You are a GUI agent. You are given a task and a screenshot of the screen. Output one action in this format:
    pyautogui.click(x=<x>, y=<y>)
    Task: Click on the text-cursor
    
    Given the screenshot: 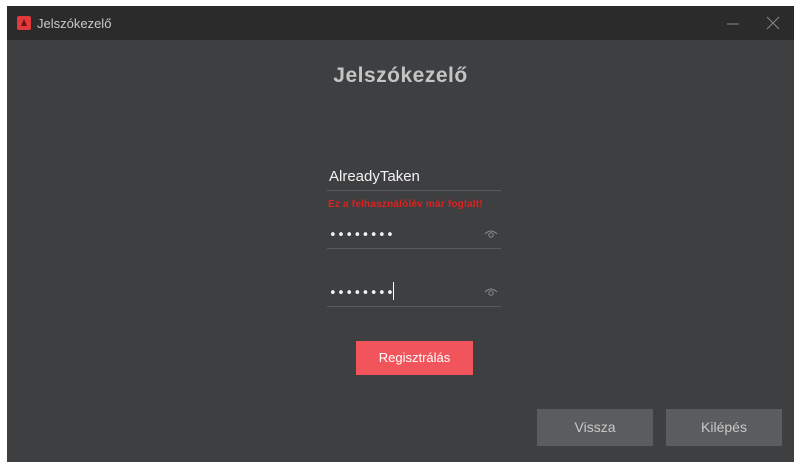 What is the action you would take?
    pyautogui.click(x=393, y=291)
    